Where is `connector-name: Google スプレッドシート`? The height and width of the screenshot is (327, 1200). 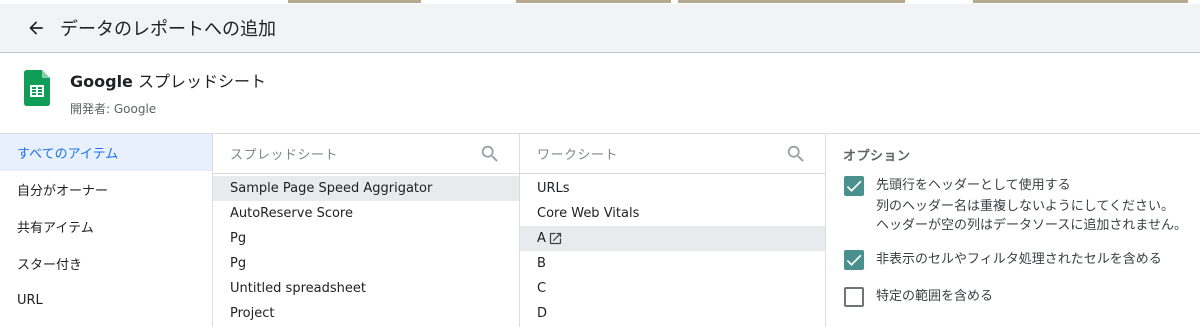
connector-name: Google スプレッドシート is located at coordinates (168, 80).